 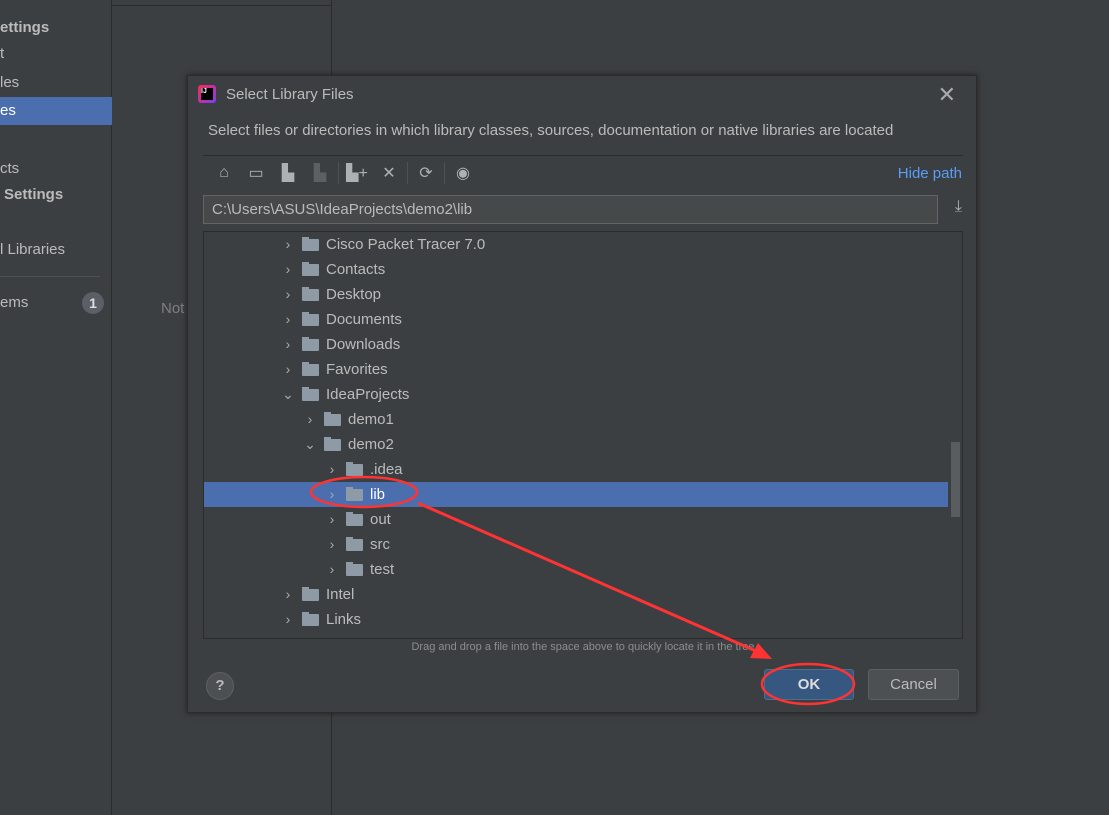 What do you see at coordinates (570, 209) in the screenshot?
I see `path-input: C:\Users\ASUS\IdeaProjects\demo2\lib` at bounding box center [570, 209].